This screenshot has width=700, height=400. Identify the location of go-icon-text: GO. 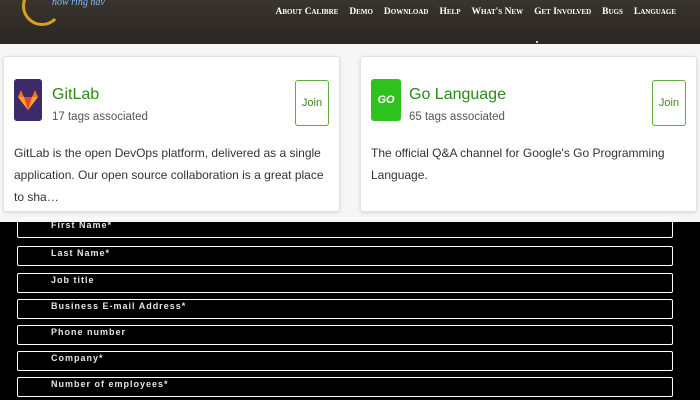
(386, 100).